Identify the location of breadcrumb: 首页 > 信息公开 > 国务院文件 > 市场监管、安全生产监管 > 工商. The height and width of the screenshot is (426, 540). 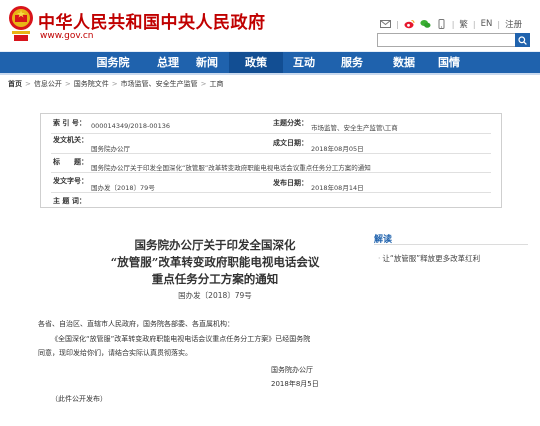
(116, 84).